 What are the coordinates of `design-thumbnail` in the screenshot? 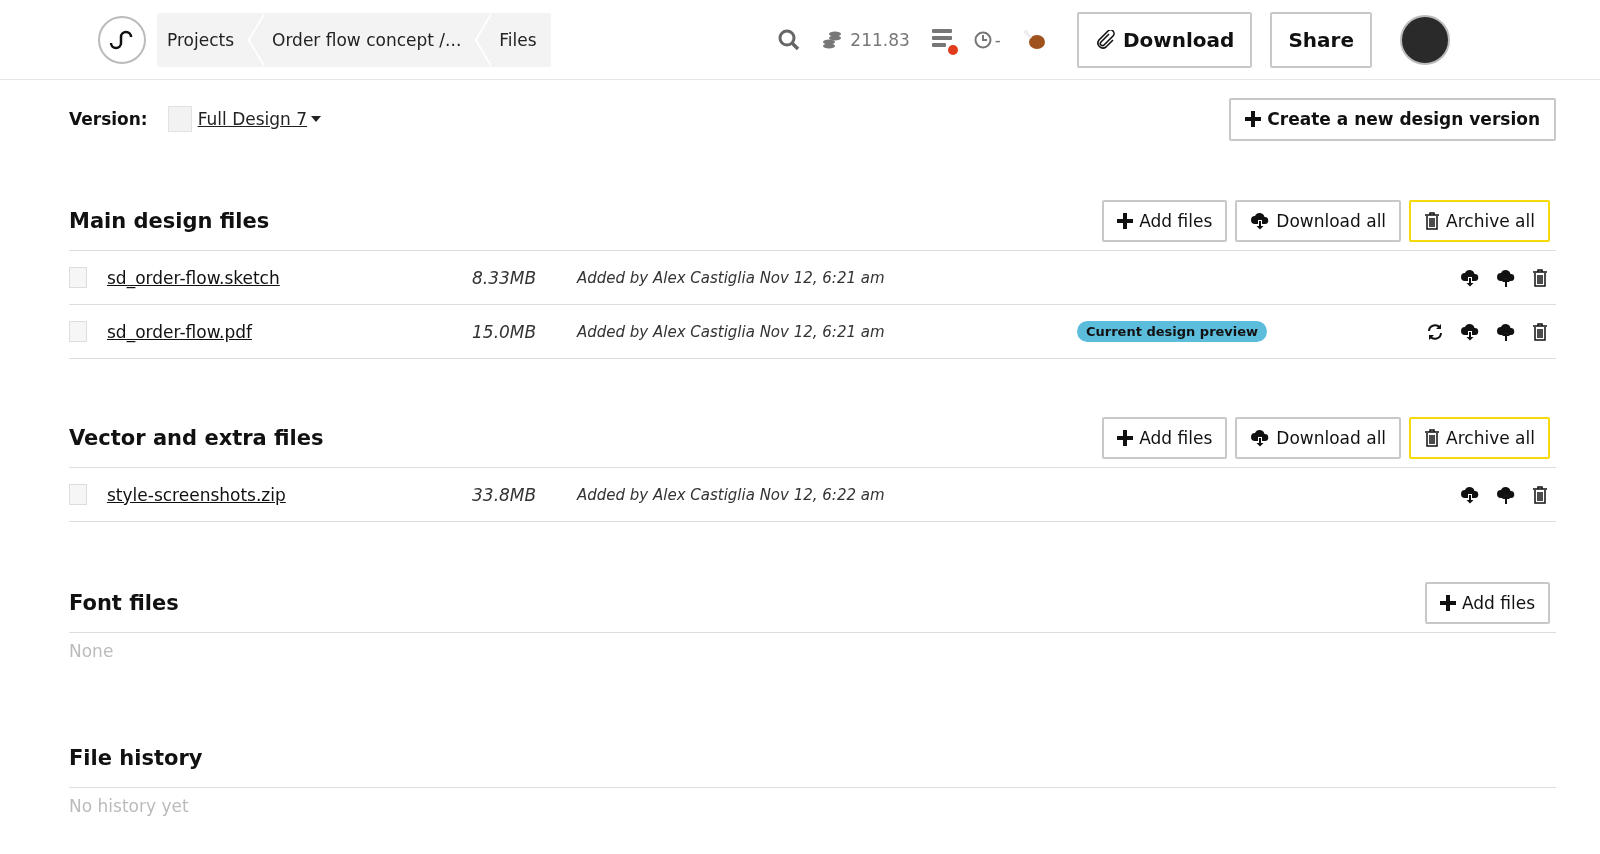 It's located at (179, 119).